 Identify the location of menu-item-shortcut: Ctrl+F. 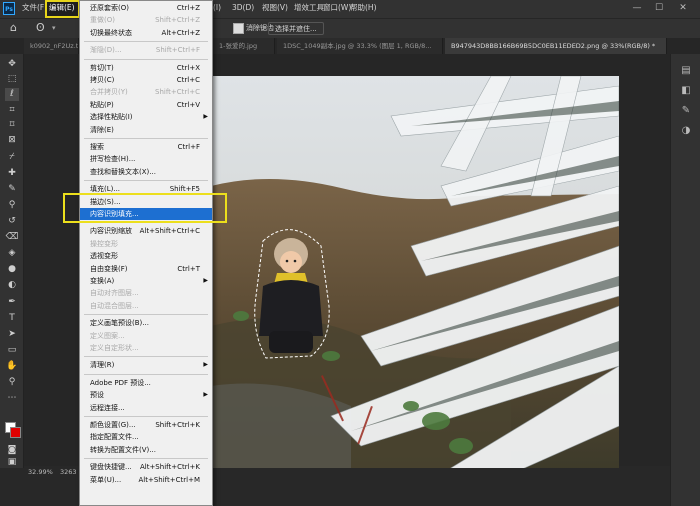
(188, 147).